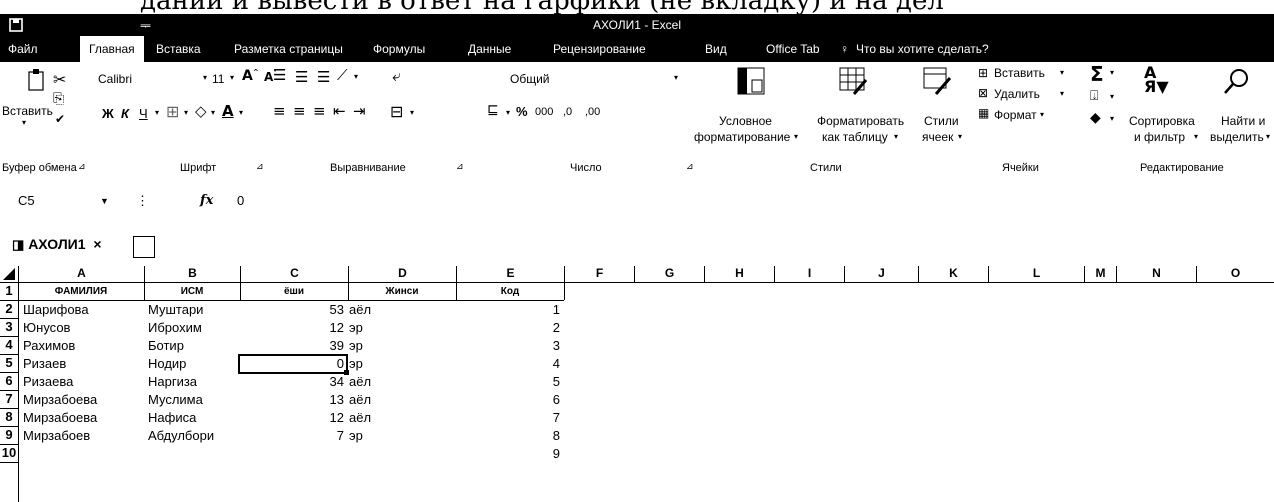 The image size is (1274, 502). What do you see at coordinates (26, 200) in the screenshot?
I see `name-box: C5` at bounding box center [26, 200].